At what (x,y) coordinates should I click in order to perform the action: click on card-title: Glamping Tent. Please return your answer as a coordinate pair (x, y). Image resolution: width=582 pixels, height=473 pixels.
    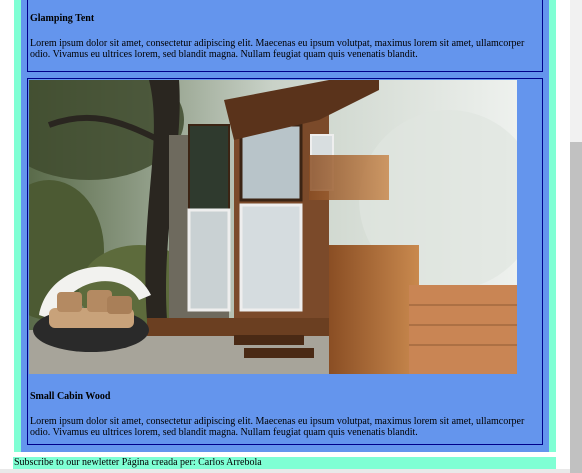
    Looking at the image, I should click on (62, 18).